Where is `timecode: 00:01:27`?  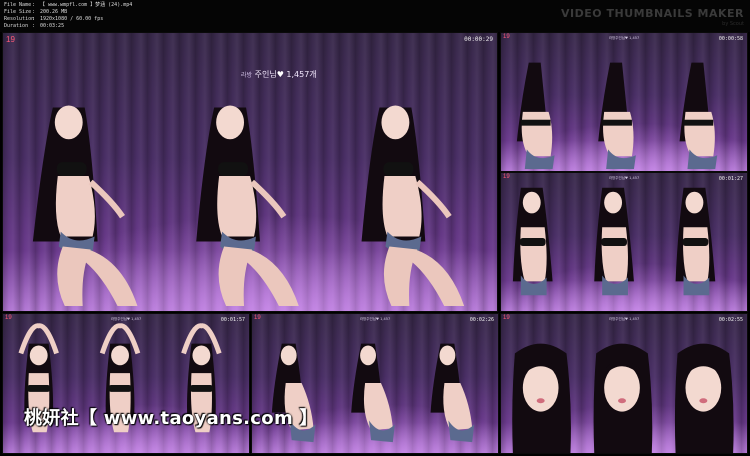
timecode: 00:01:27 is located at coordinates (730, 179).